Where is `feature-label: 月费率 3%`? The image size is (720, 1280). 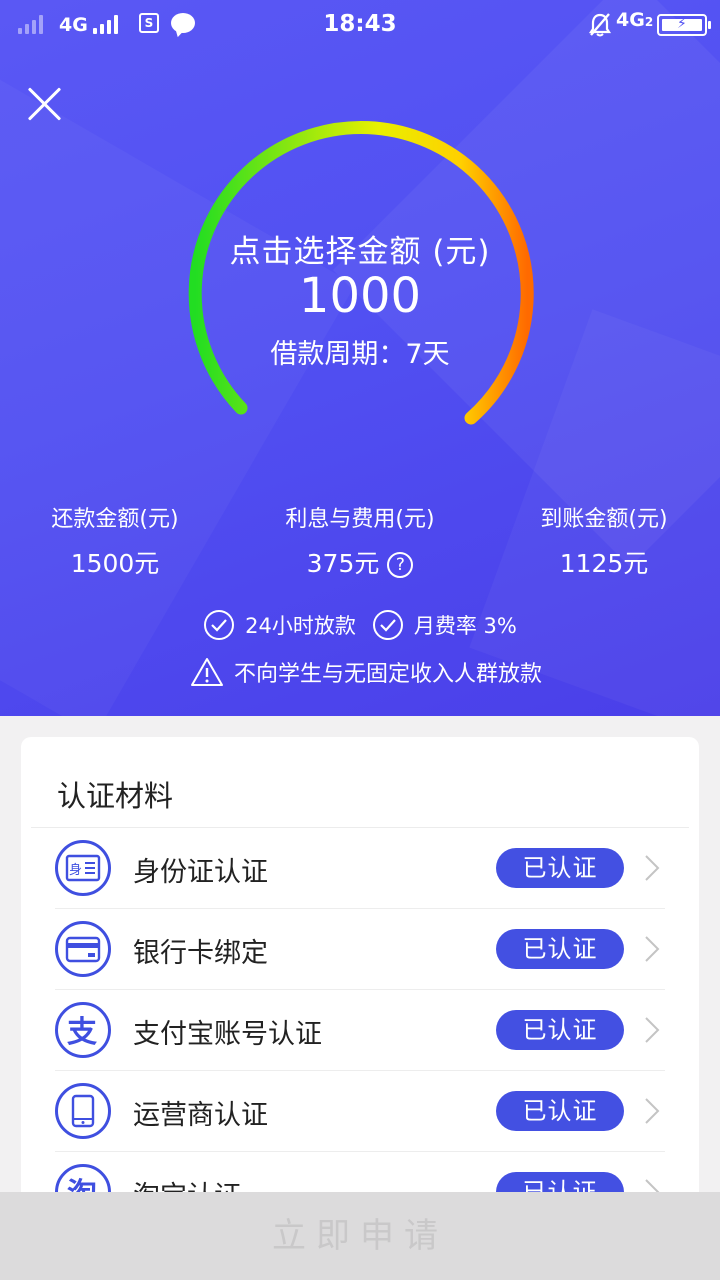
feature-label: 月费率 3% is located at coordinates (465, 626).